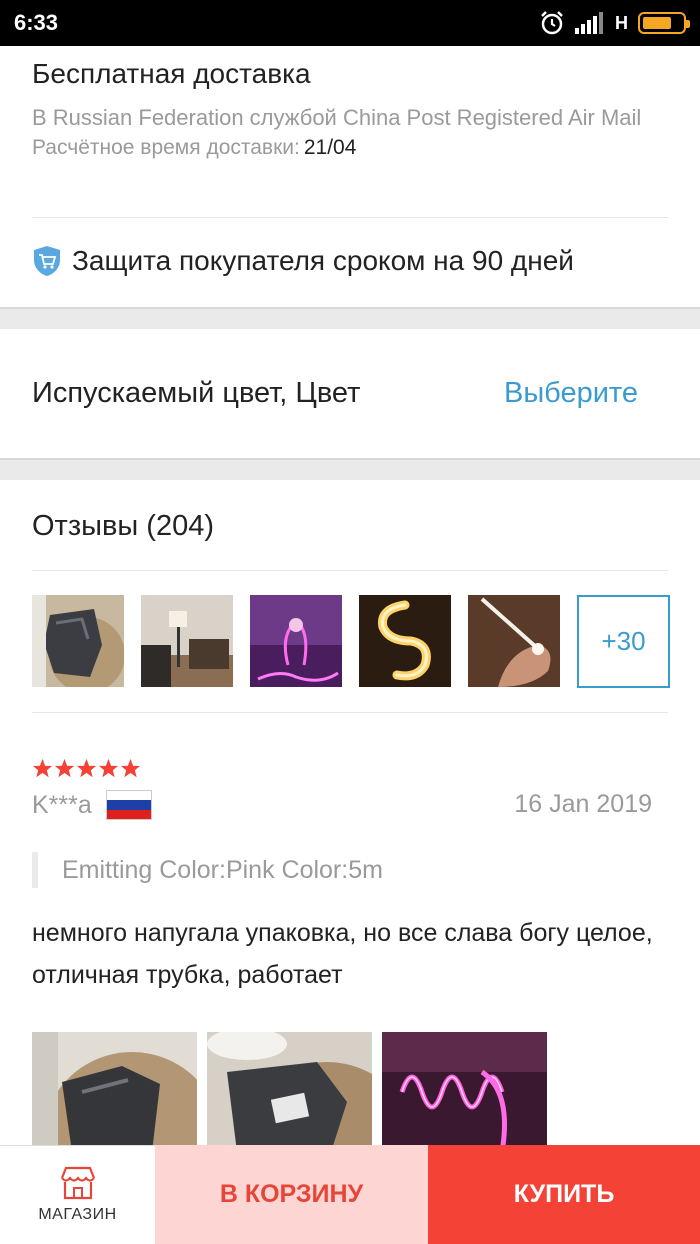 The width and height of the screenshot is (700, 1244). What do you see at coordinates (323, 260) in the screenshot?
I see `protection-text: Защита покупателя сроком на 90 дней` at bounding box center [323, 260].